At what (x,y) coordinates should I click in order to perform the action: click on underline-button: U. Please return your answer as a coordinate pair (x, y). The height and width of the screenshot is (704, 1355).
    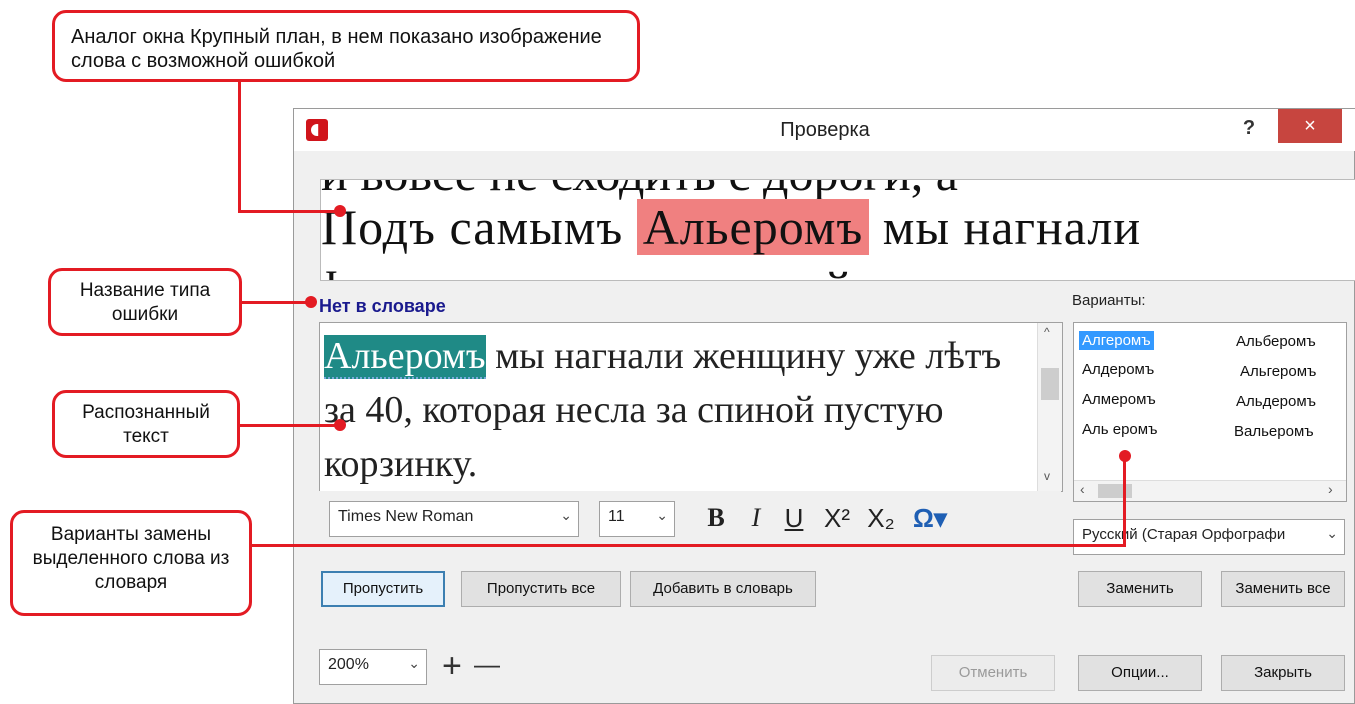
    Looking at the image, I should click on (794, 518).